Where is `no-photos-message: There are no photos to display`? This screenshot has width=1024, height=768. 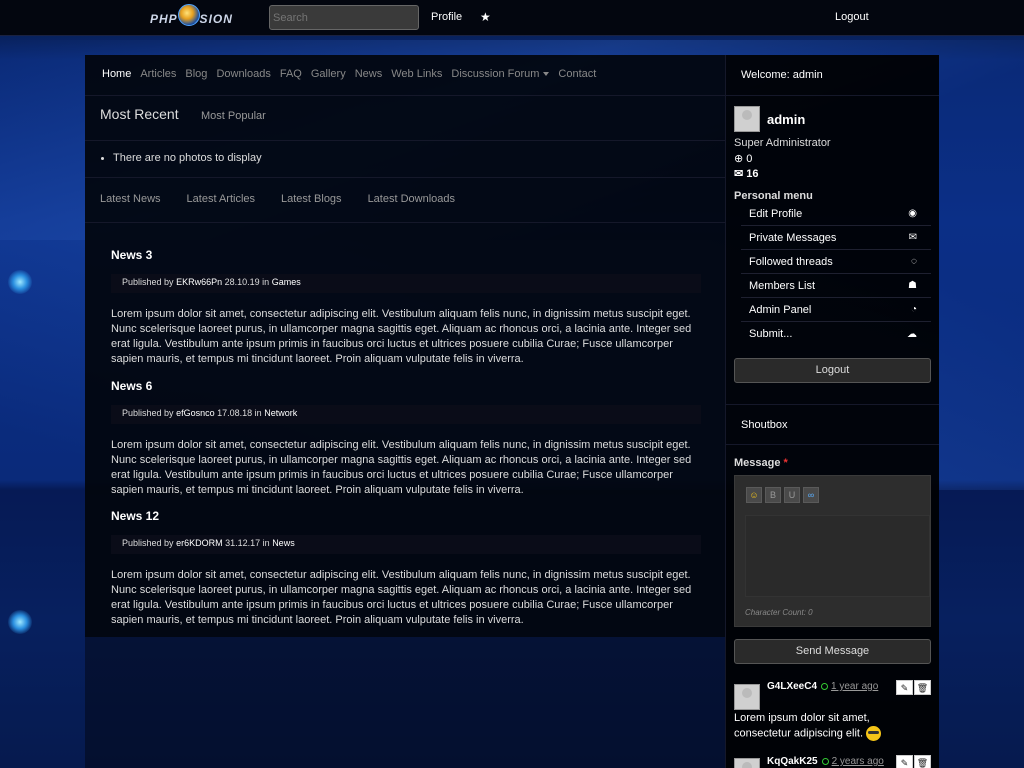 no-photos-message: There are no photos to display is located at coordinates (181, 158).